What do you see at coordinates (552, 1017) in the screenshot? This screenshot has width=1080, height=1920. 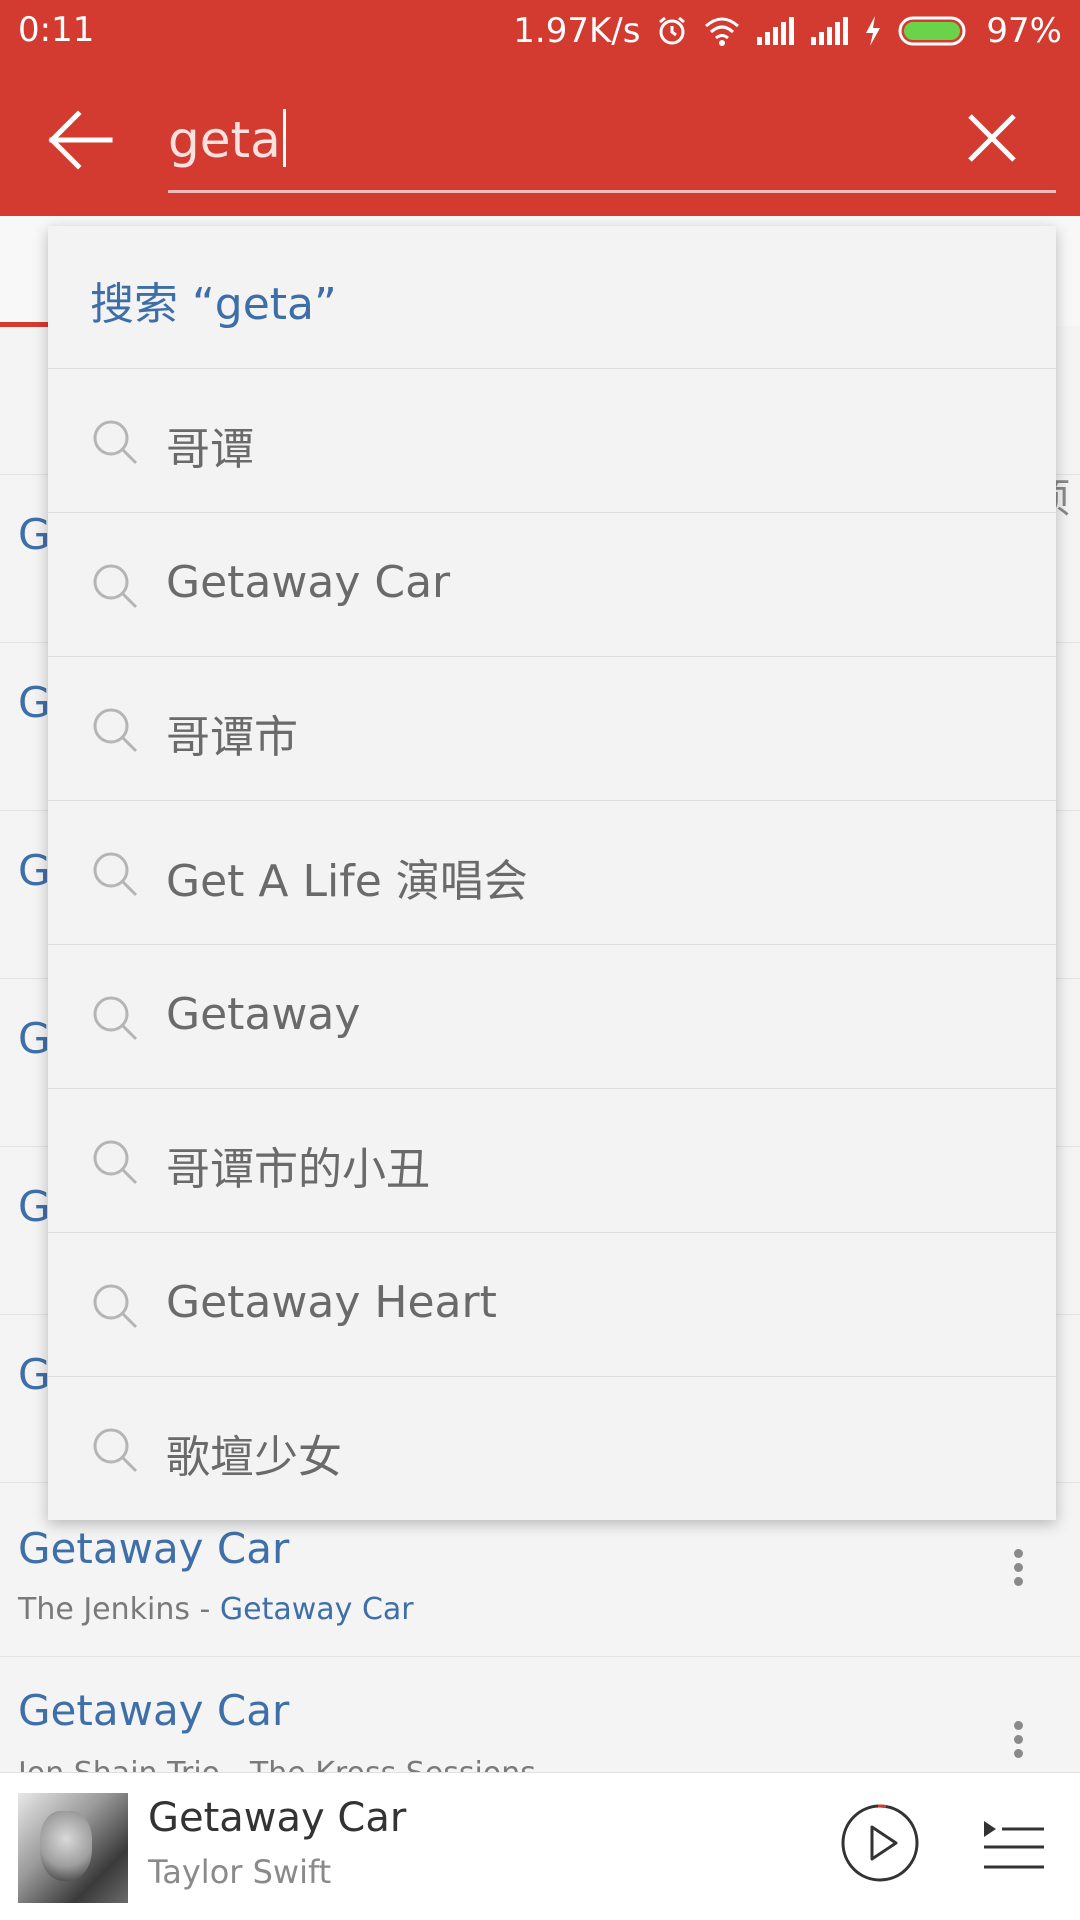 I see `suggestion-item: Getaway` at bounding box center [552, 1017].